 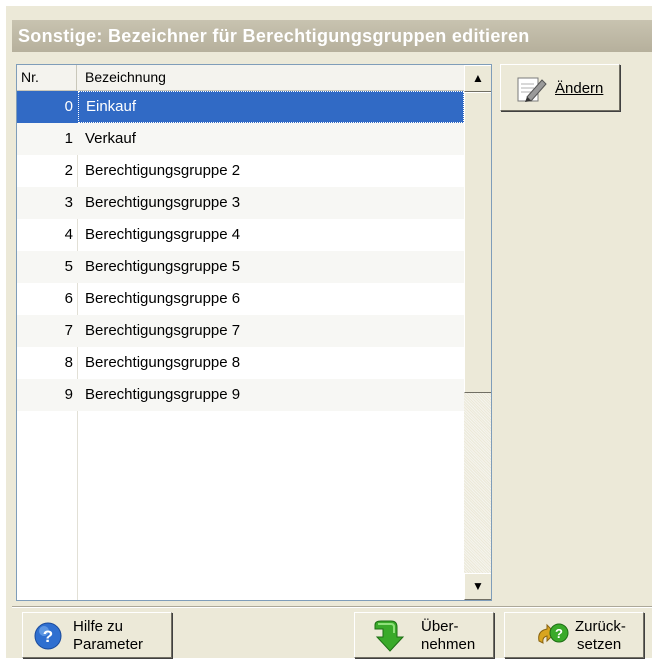 I want to click on apply-button-line1: Über-, so click(x=440, y=626).